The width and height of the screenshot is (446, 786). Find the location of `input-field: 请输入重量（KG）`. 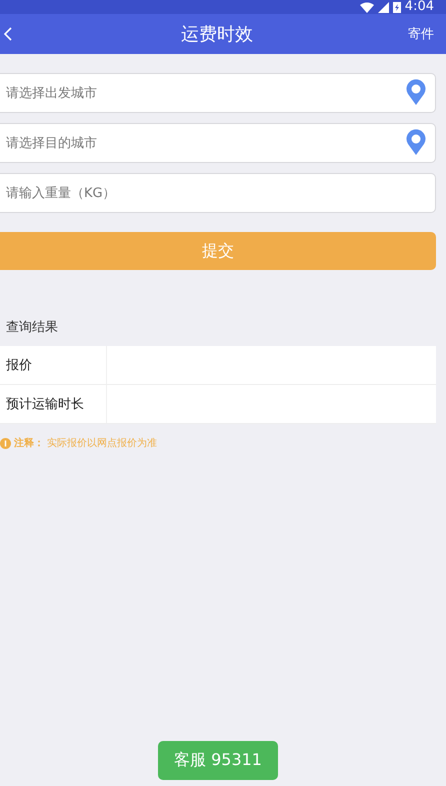

input-field: 请输入重量（KG） is located at coordinates (218, 193).